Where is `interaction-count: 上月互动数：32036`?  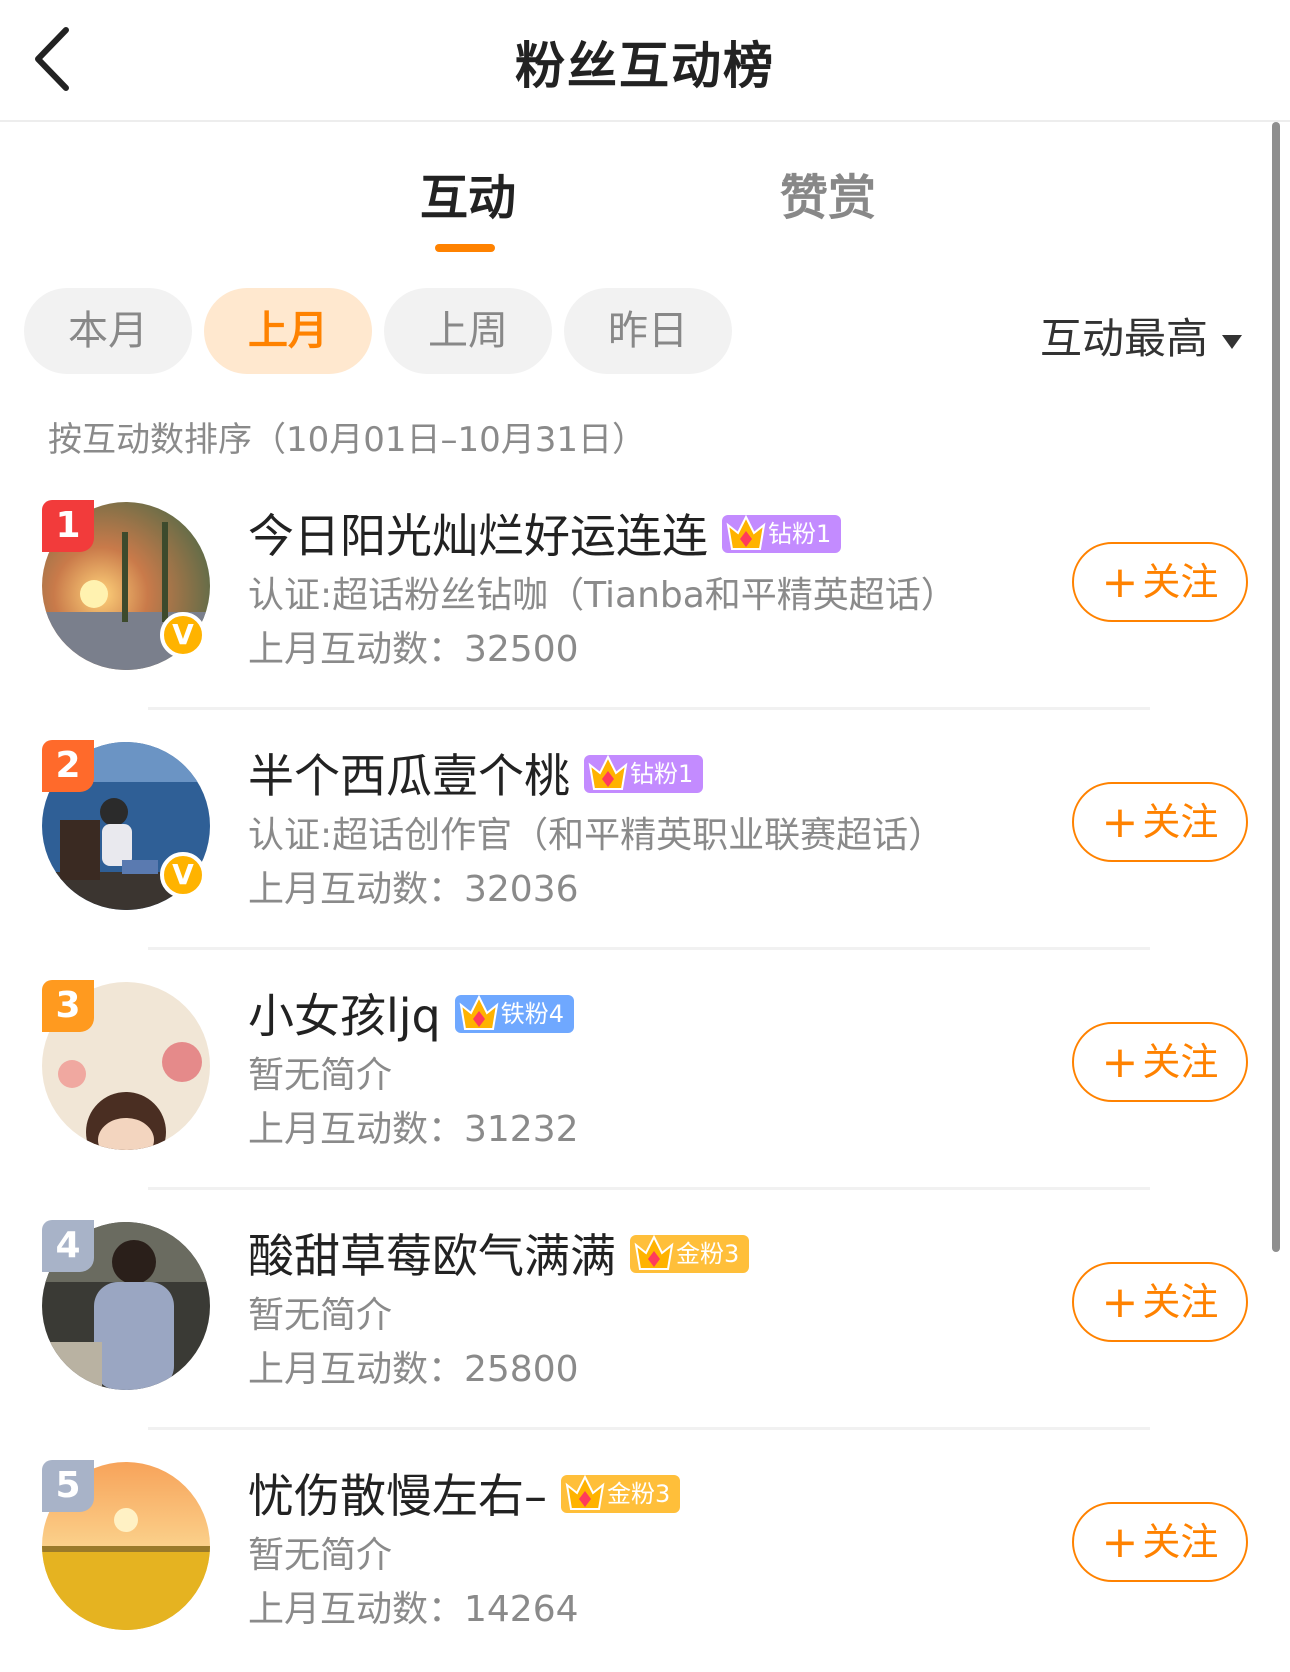
interaction-count: 上月互动数：32036 is located at coordinates (413, 889).